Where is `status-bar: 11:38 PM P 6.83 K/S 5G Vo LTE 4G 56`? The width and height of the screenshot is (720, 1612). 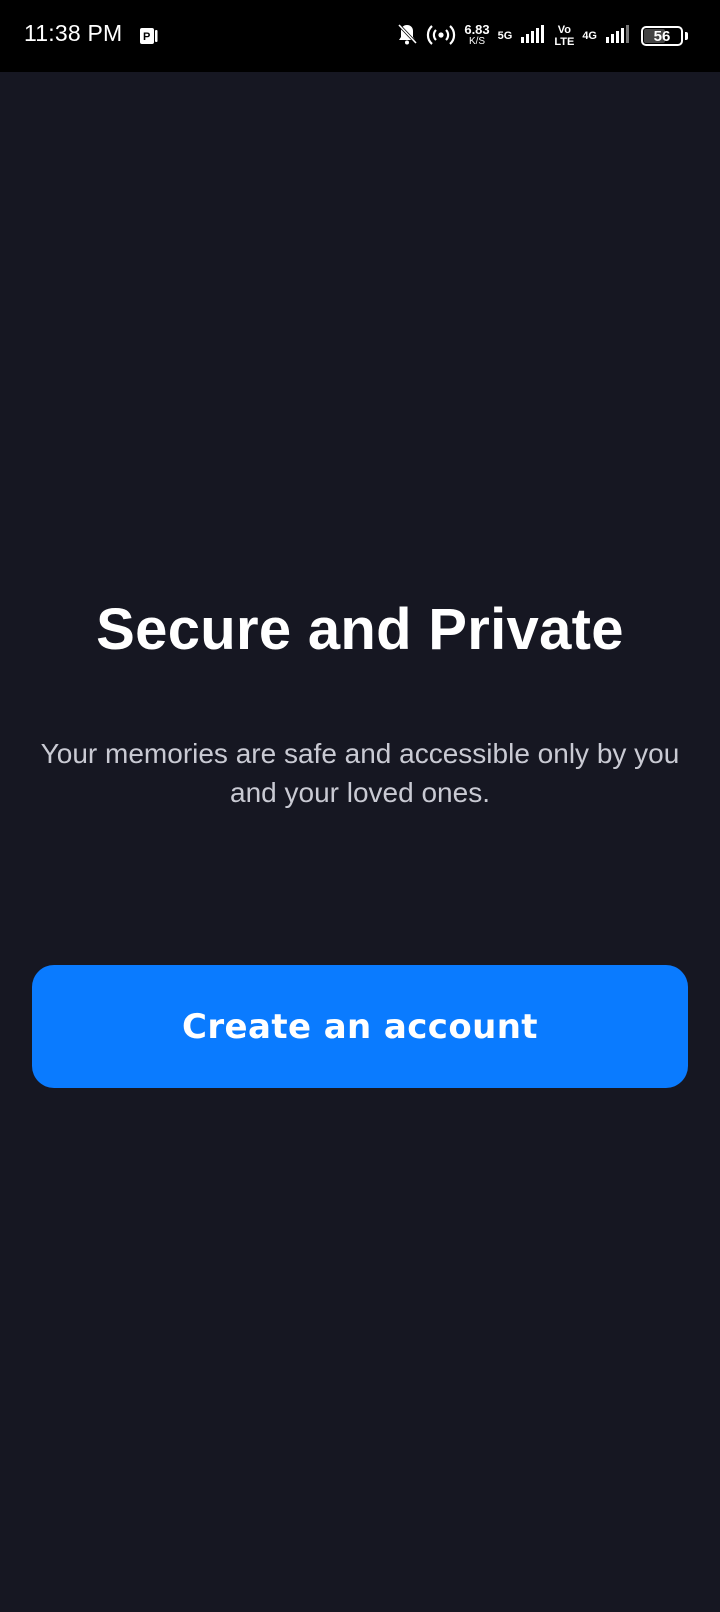 status-bar: 11:38 PM P 6.83 K/S 5G Vo LTE 4G 56 is located at coordinates (360, 36).